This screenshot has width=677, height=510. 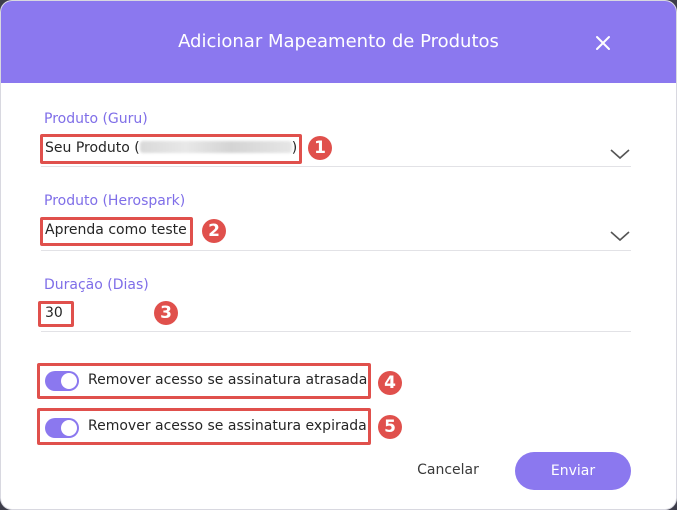 What do you see at coordinates (336, 166) in the screenshot?
I see `produto-guru-underline` at bounding box center [336, 166].